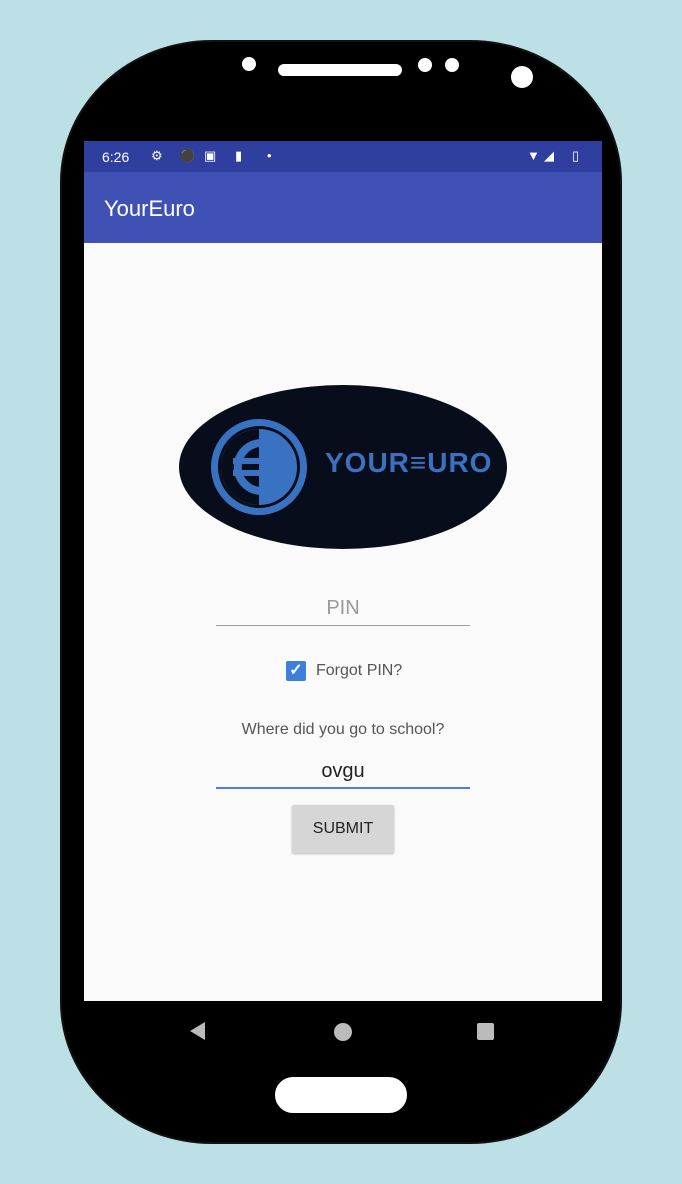 The height and width of the screenshot is (1184, 682). I want to click on status-bar: 6:26 ⚙ ⚫ ▣ ▮ • ▼ ◢ ▯, so click(343, 156).